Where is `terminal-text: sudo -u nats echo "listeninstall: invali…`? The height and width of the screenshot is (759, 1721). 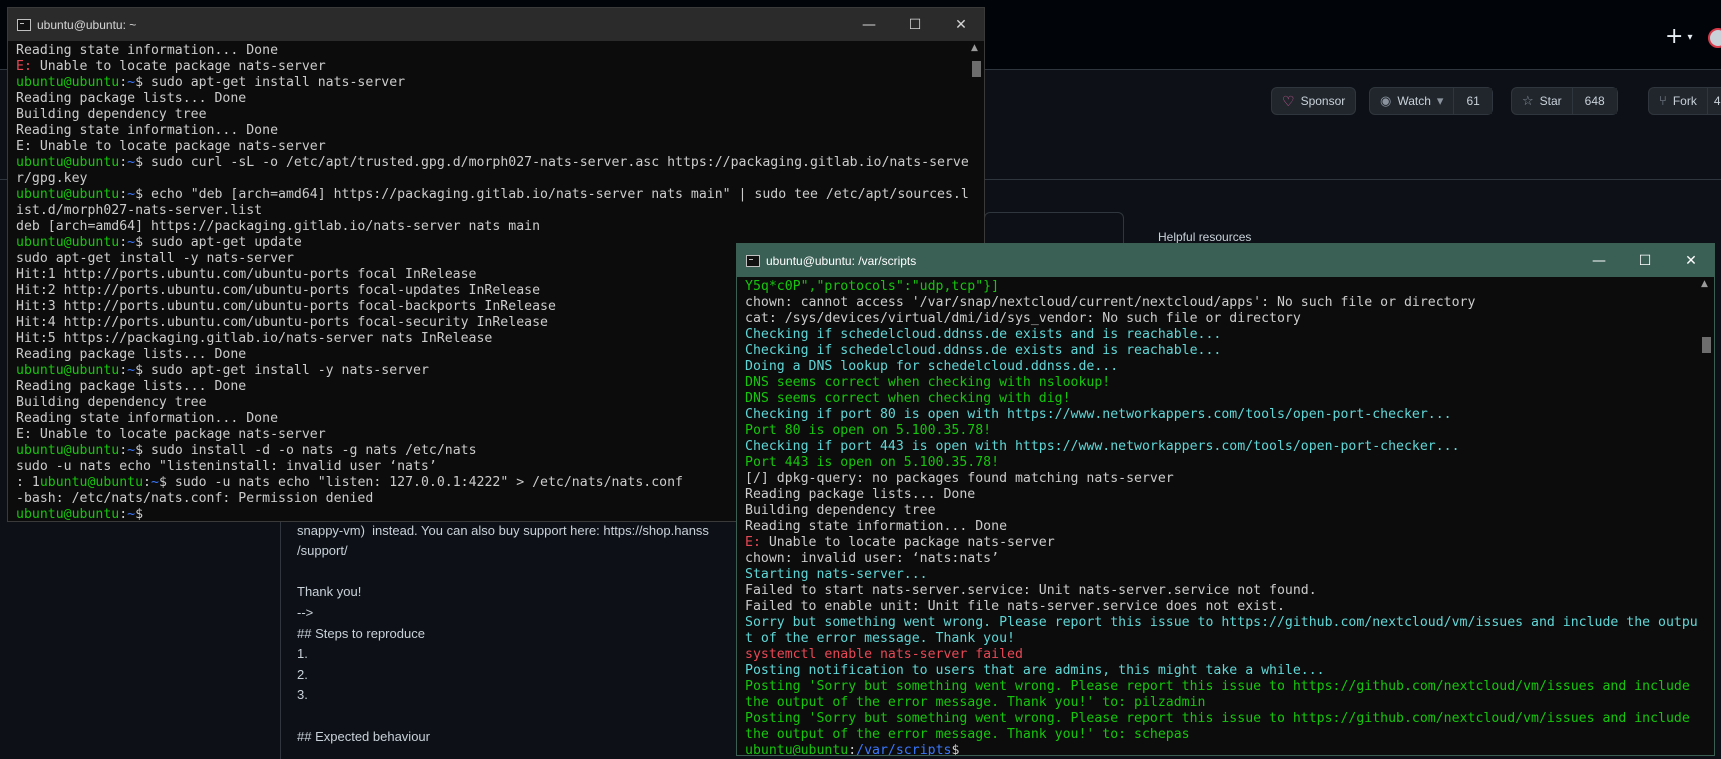
terminal-text: sudo -u nats echo "listeninstall: invali… is located at coordinates (226, 466).